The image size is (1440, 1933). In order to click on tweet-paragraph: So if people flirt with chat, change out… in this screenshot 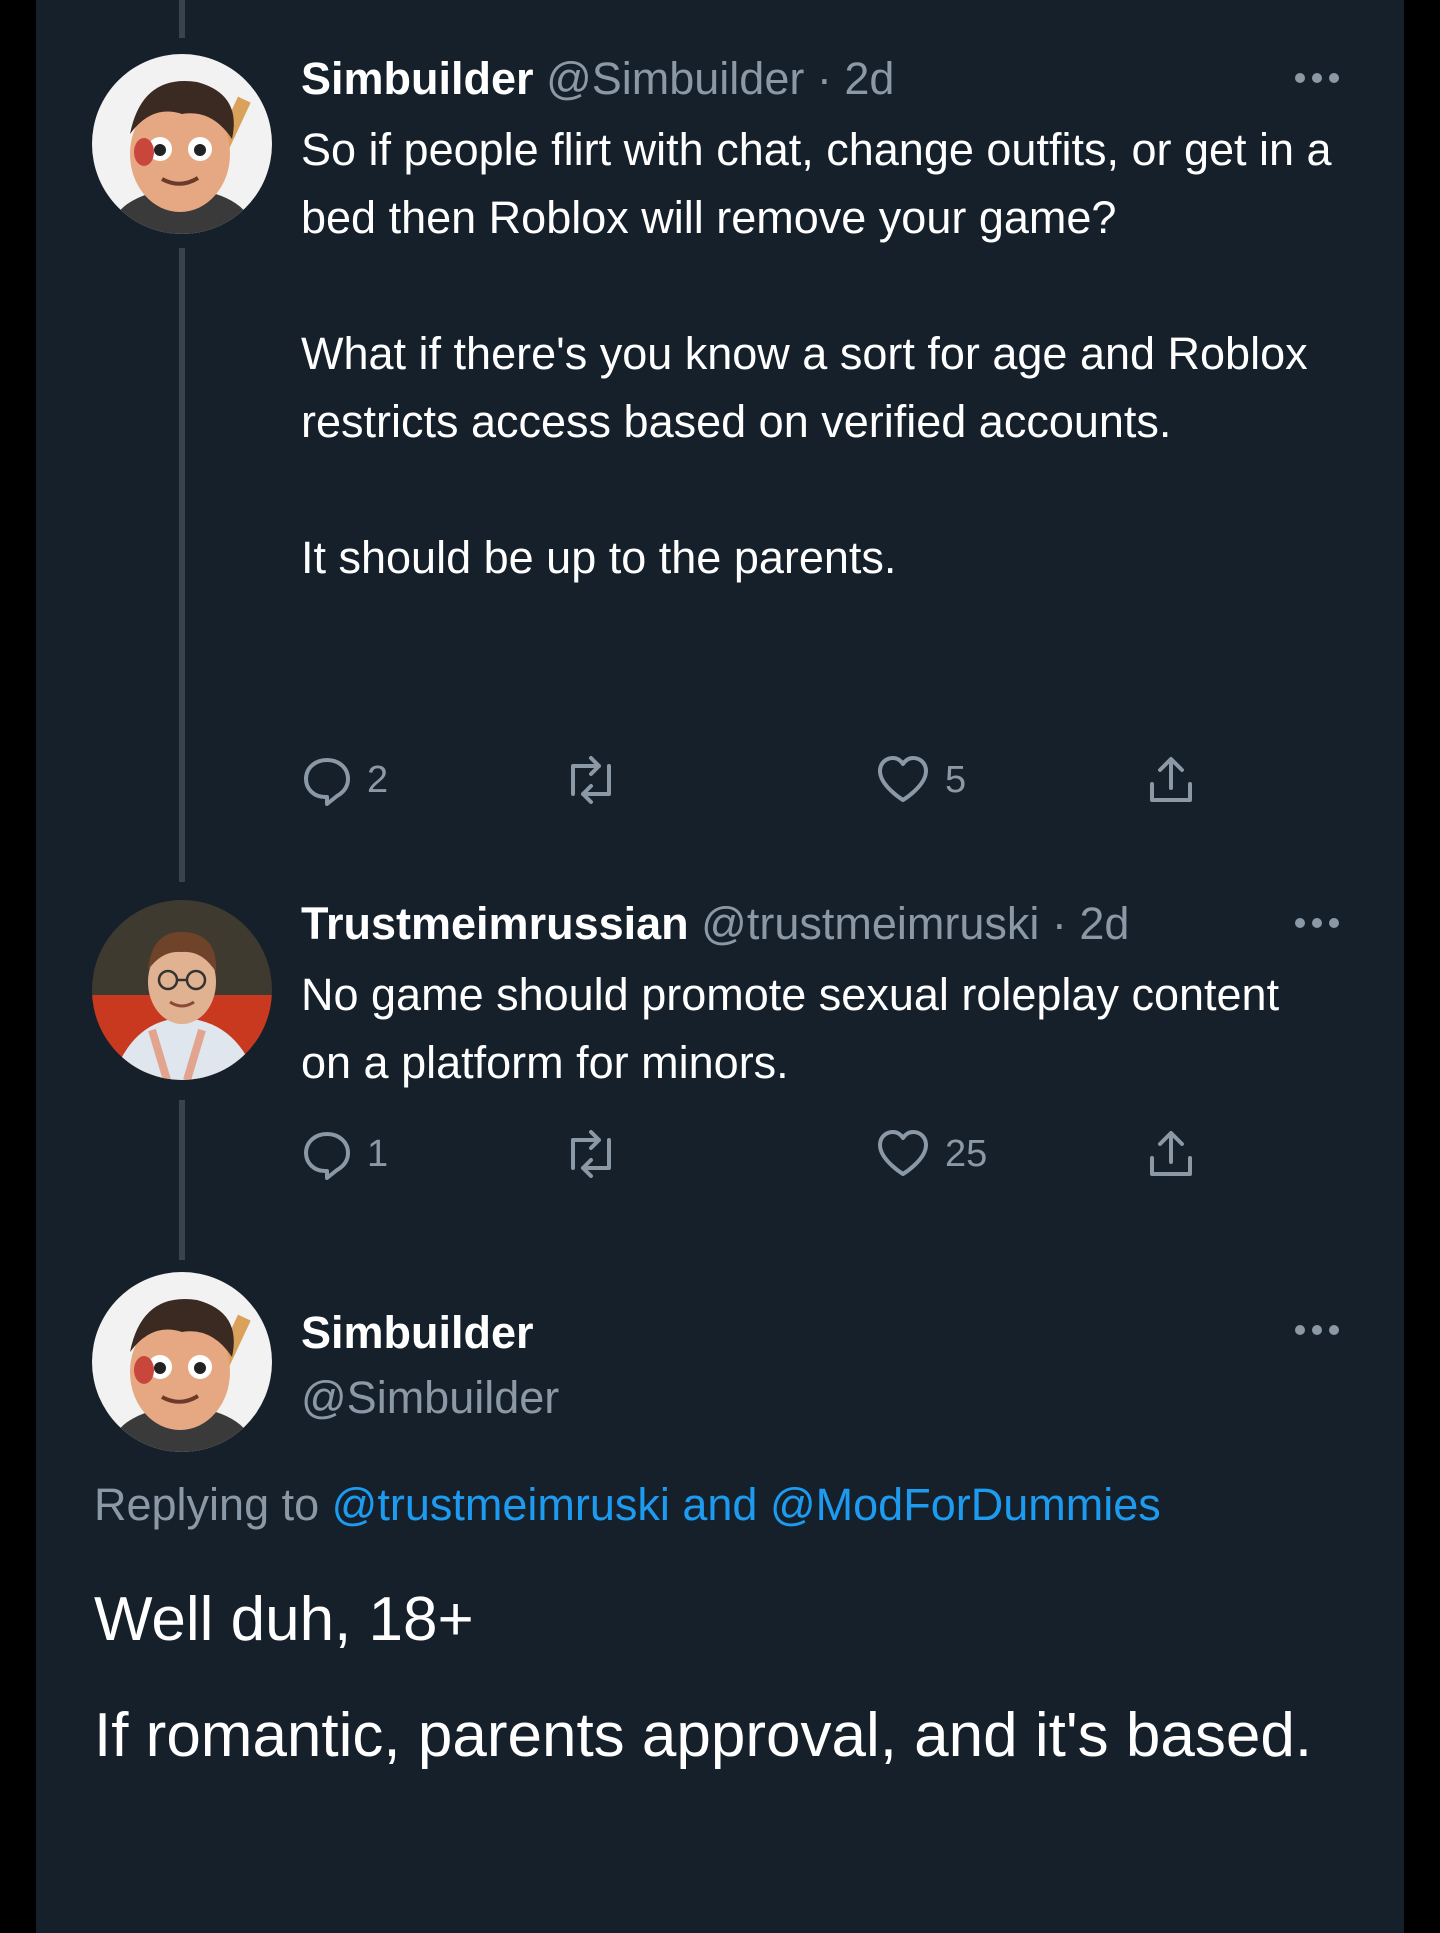, I will do `click(816, 183)`.